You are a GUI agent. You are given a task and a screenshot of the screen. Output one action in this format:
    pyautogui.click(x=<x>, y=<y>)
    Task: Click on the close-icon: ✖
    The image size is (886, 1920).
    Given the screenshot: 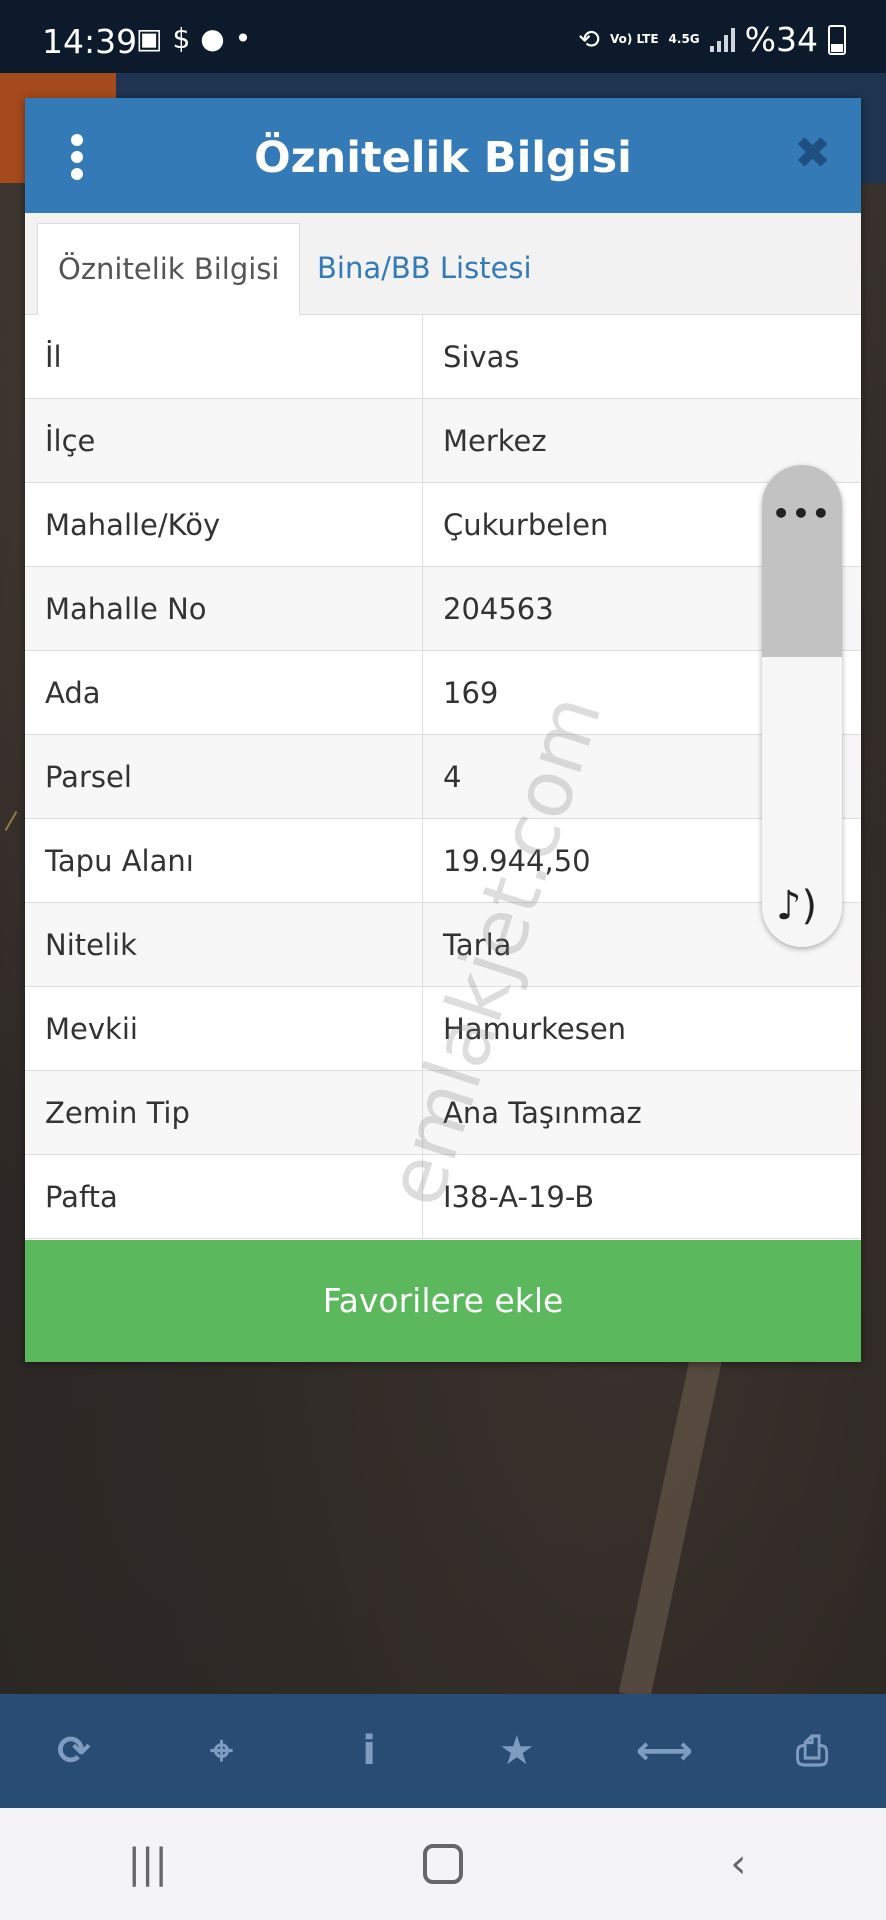 What is the action you would take?
    pyautogui.click(x=812, y=153)
    